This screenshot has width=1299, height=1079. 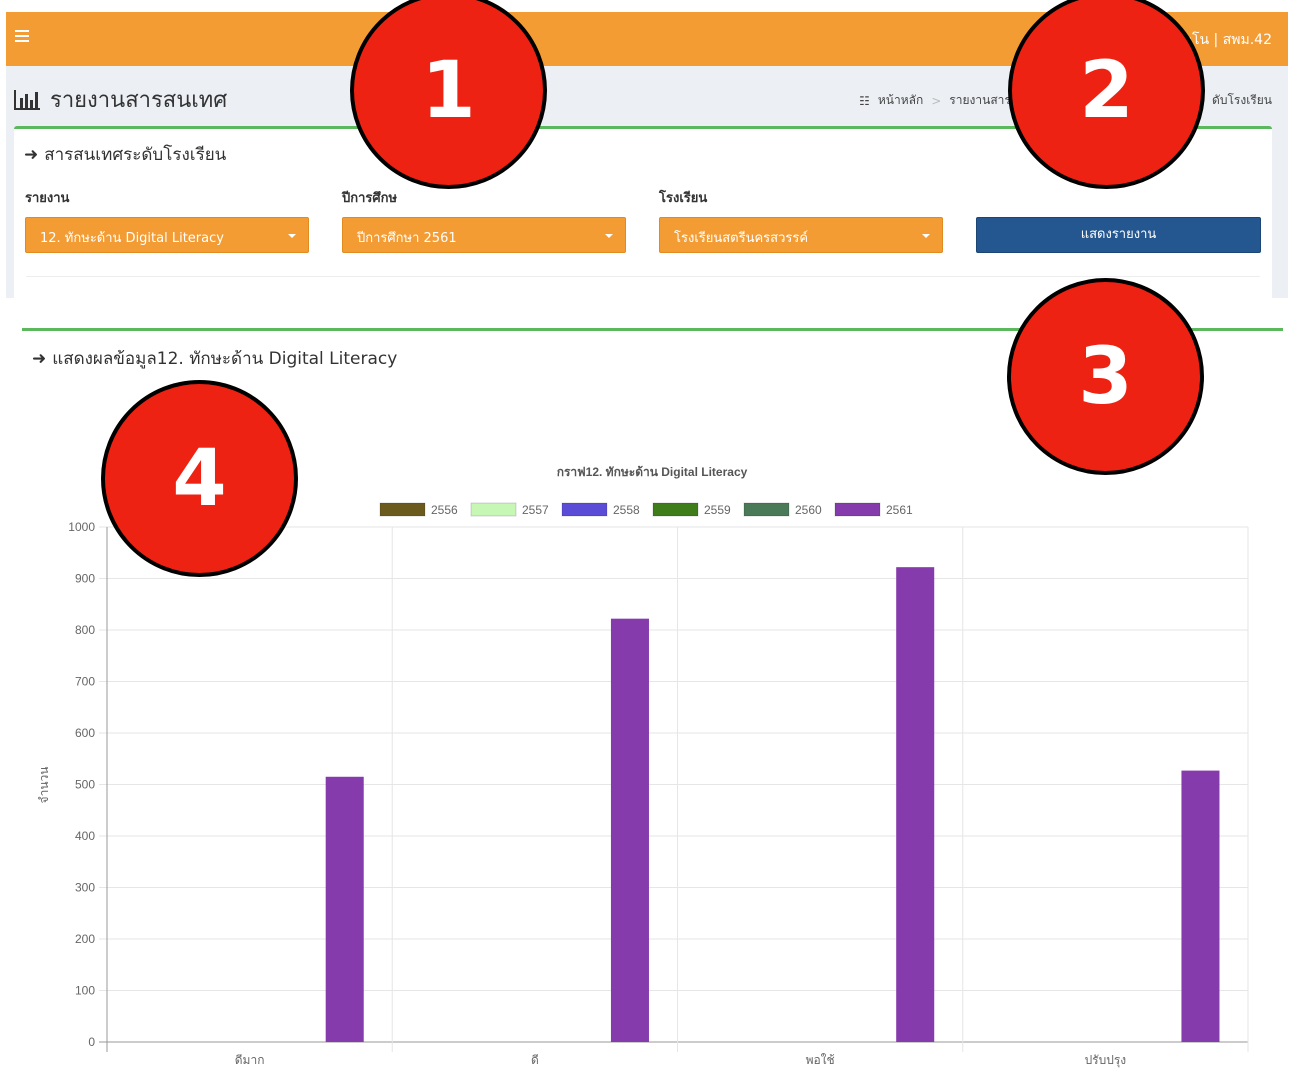 I want to click on year-select: ปีการศึกษา 2561, so click(x=484, y=235).